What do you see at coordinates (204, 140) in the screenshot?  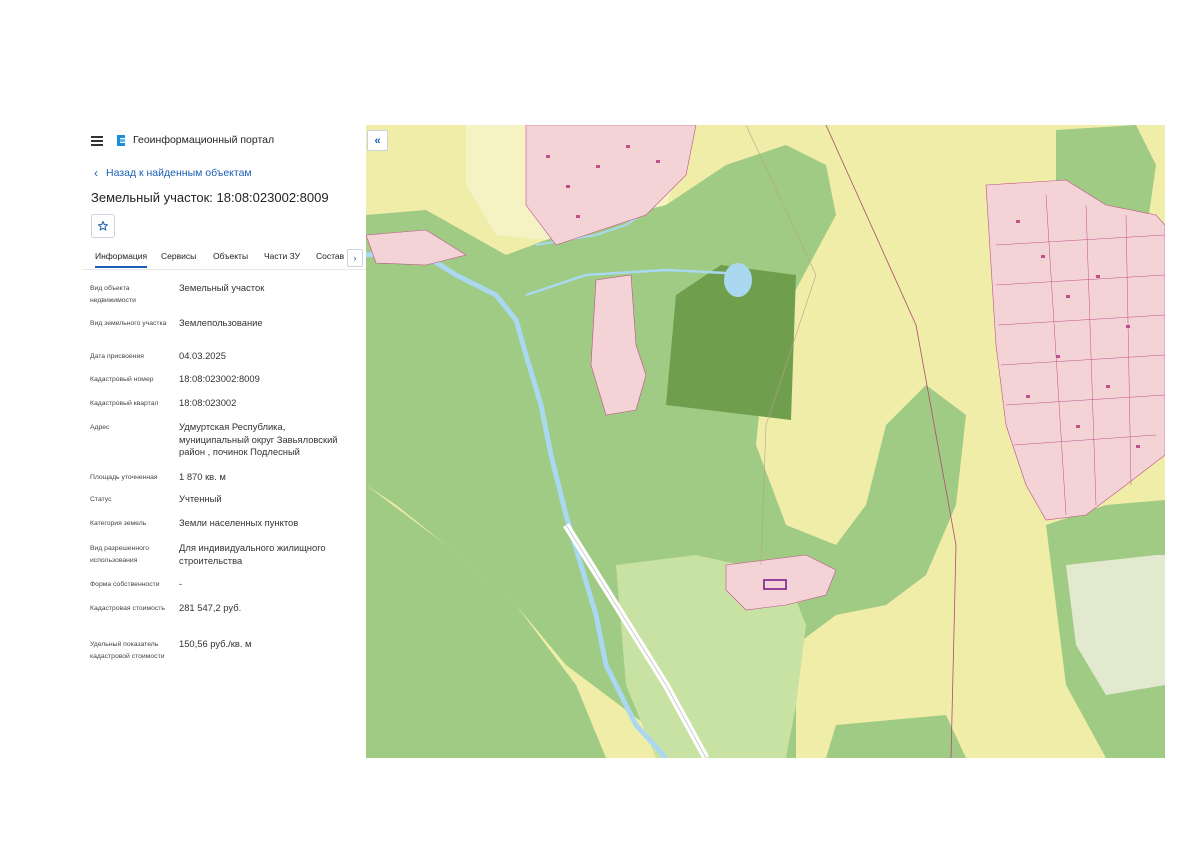 I see `app-title: Геоинформационный портал` at bounding box center [204, 140].